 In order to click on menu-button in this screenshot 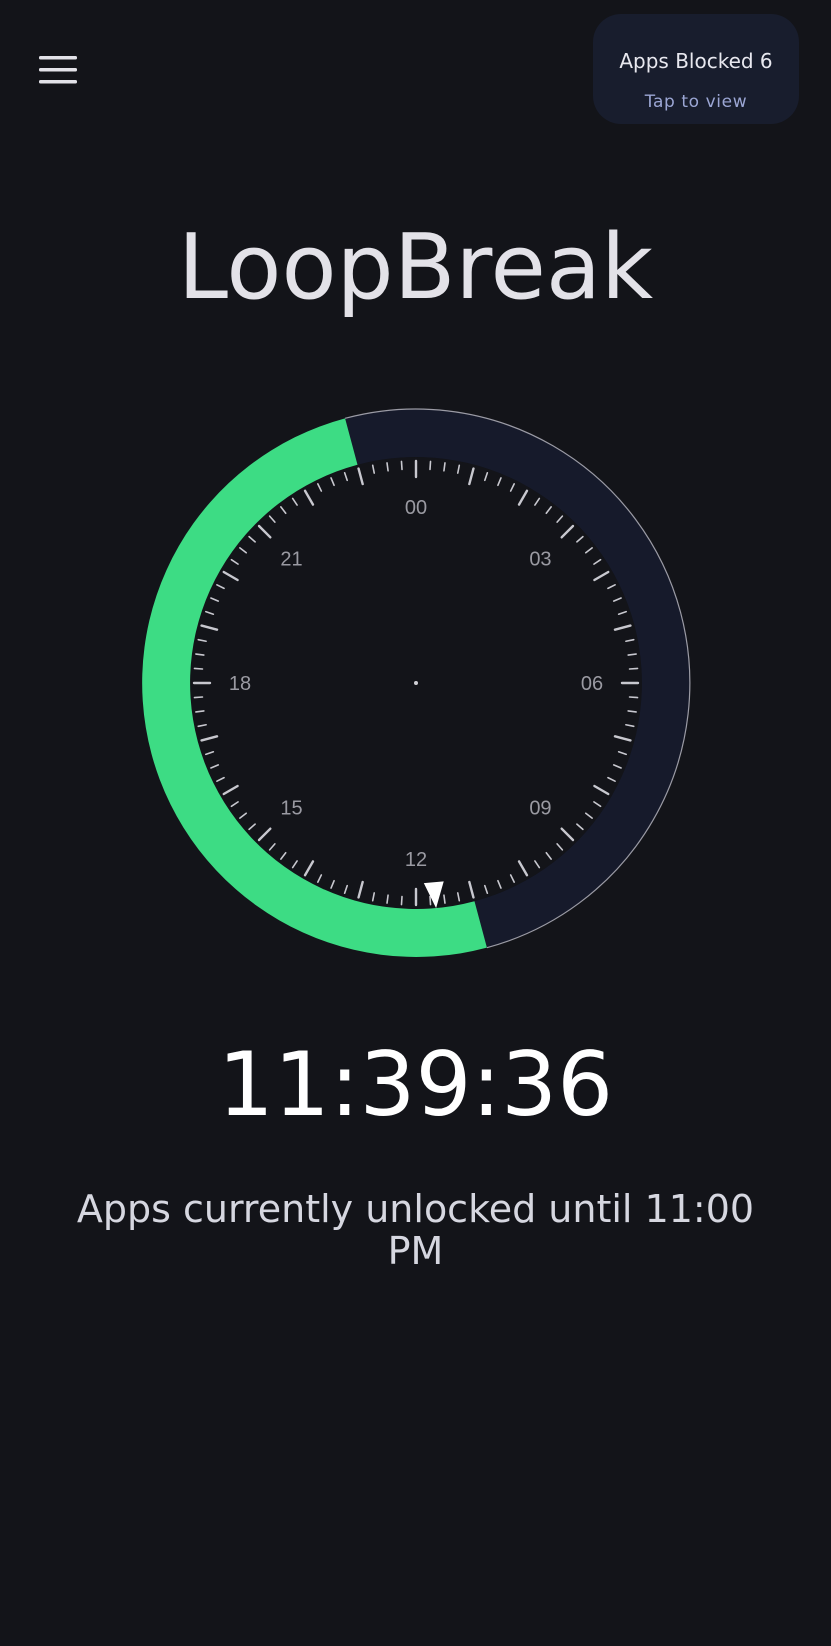, I will do `click(58, 70)`.